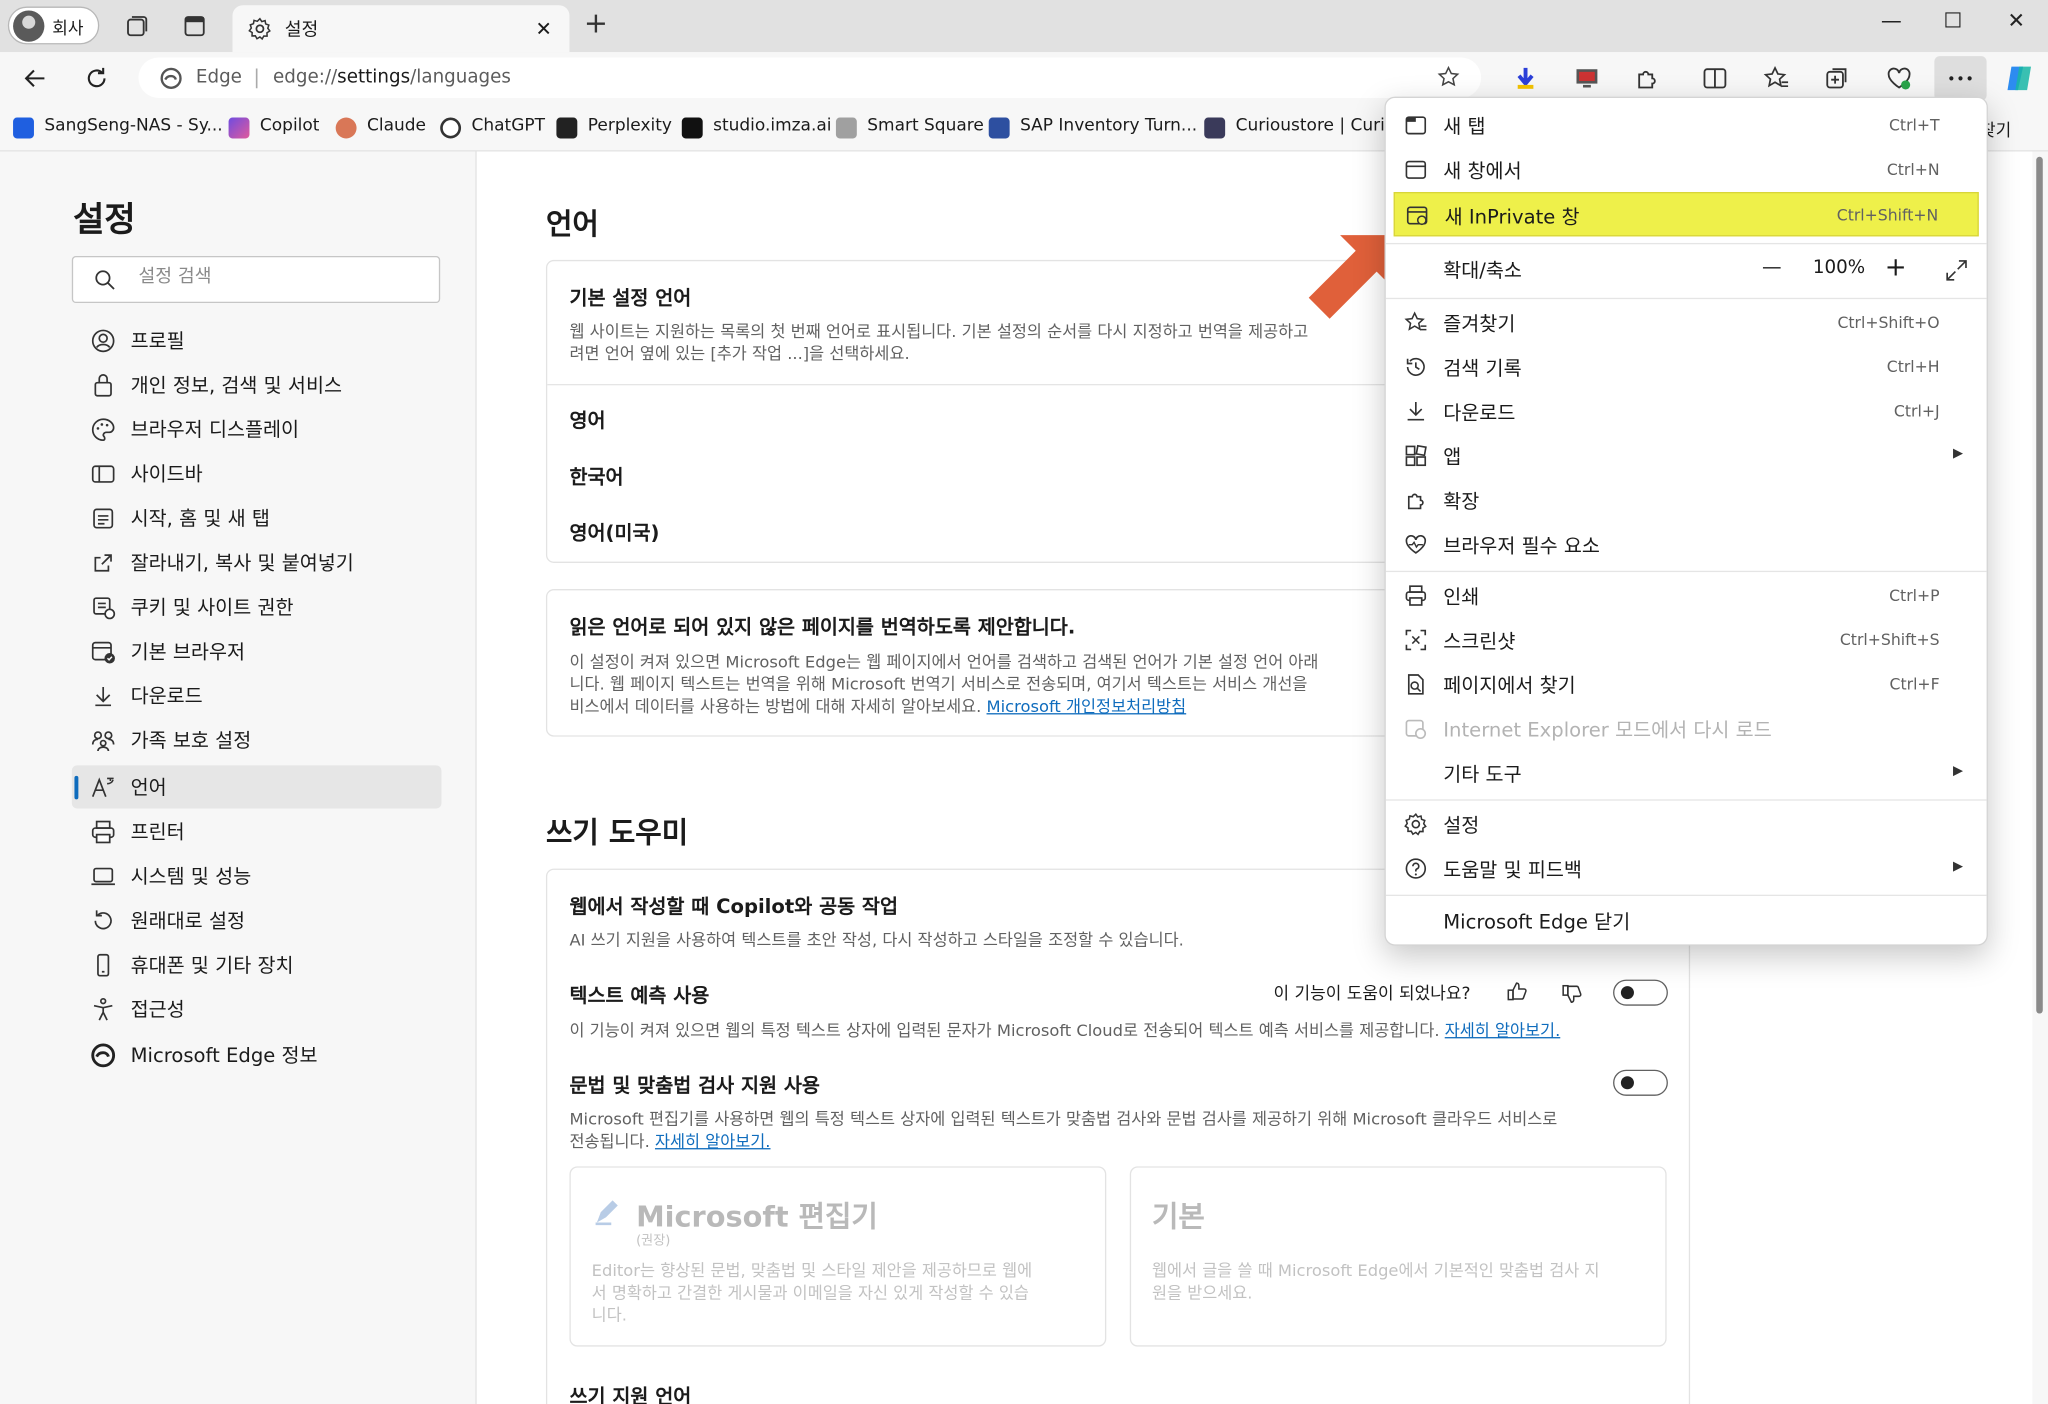 The image size is (2048, 1404). Describe the element at coordinates (1686, 773) in the screenshot. I see `menu-item-more-tools: 기타 도구 ▶` at that location.